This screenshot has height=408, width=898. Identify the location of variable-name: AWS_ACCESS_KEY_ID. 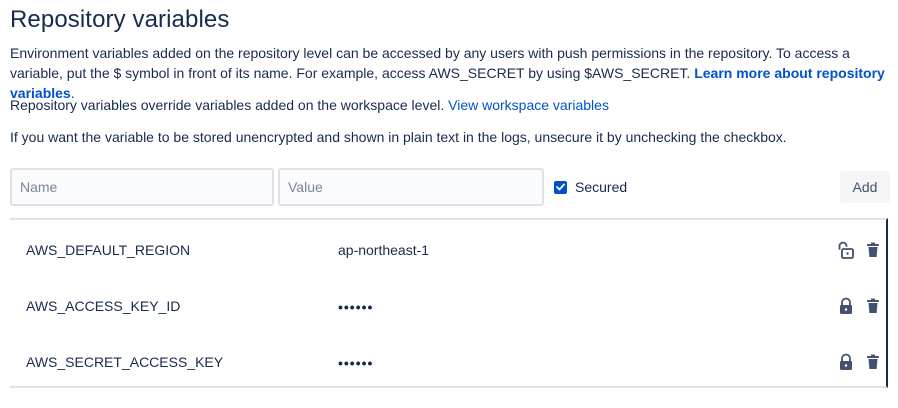
(103, 306).